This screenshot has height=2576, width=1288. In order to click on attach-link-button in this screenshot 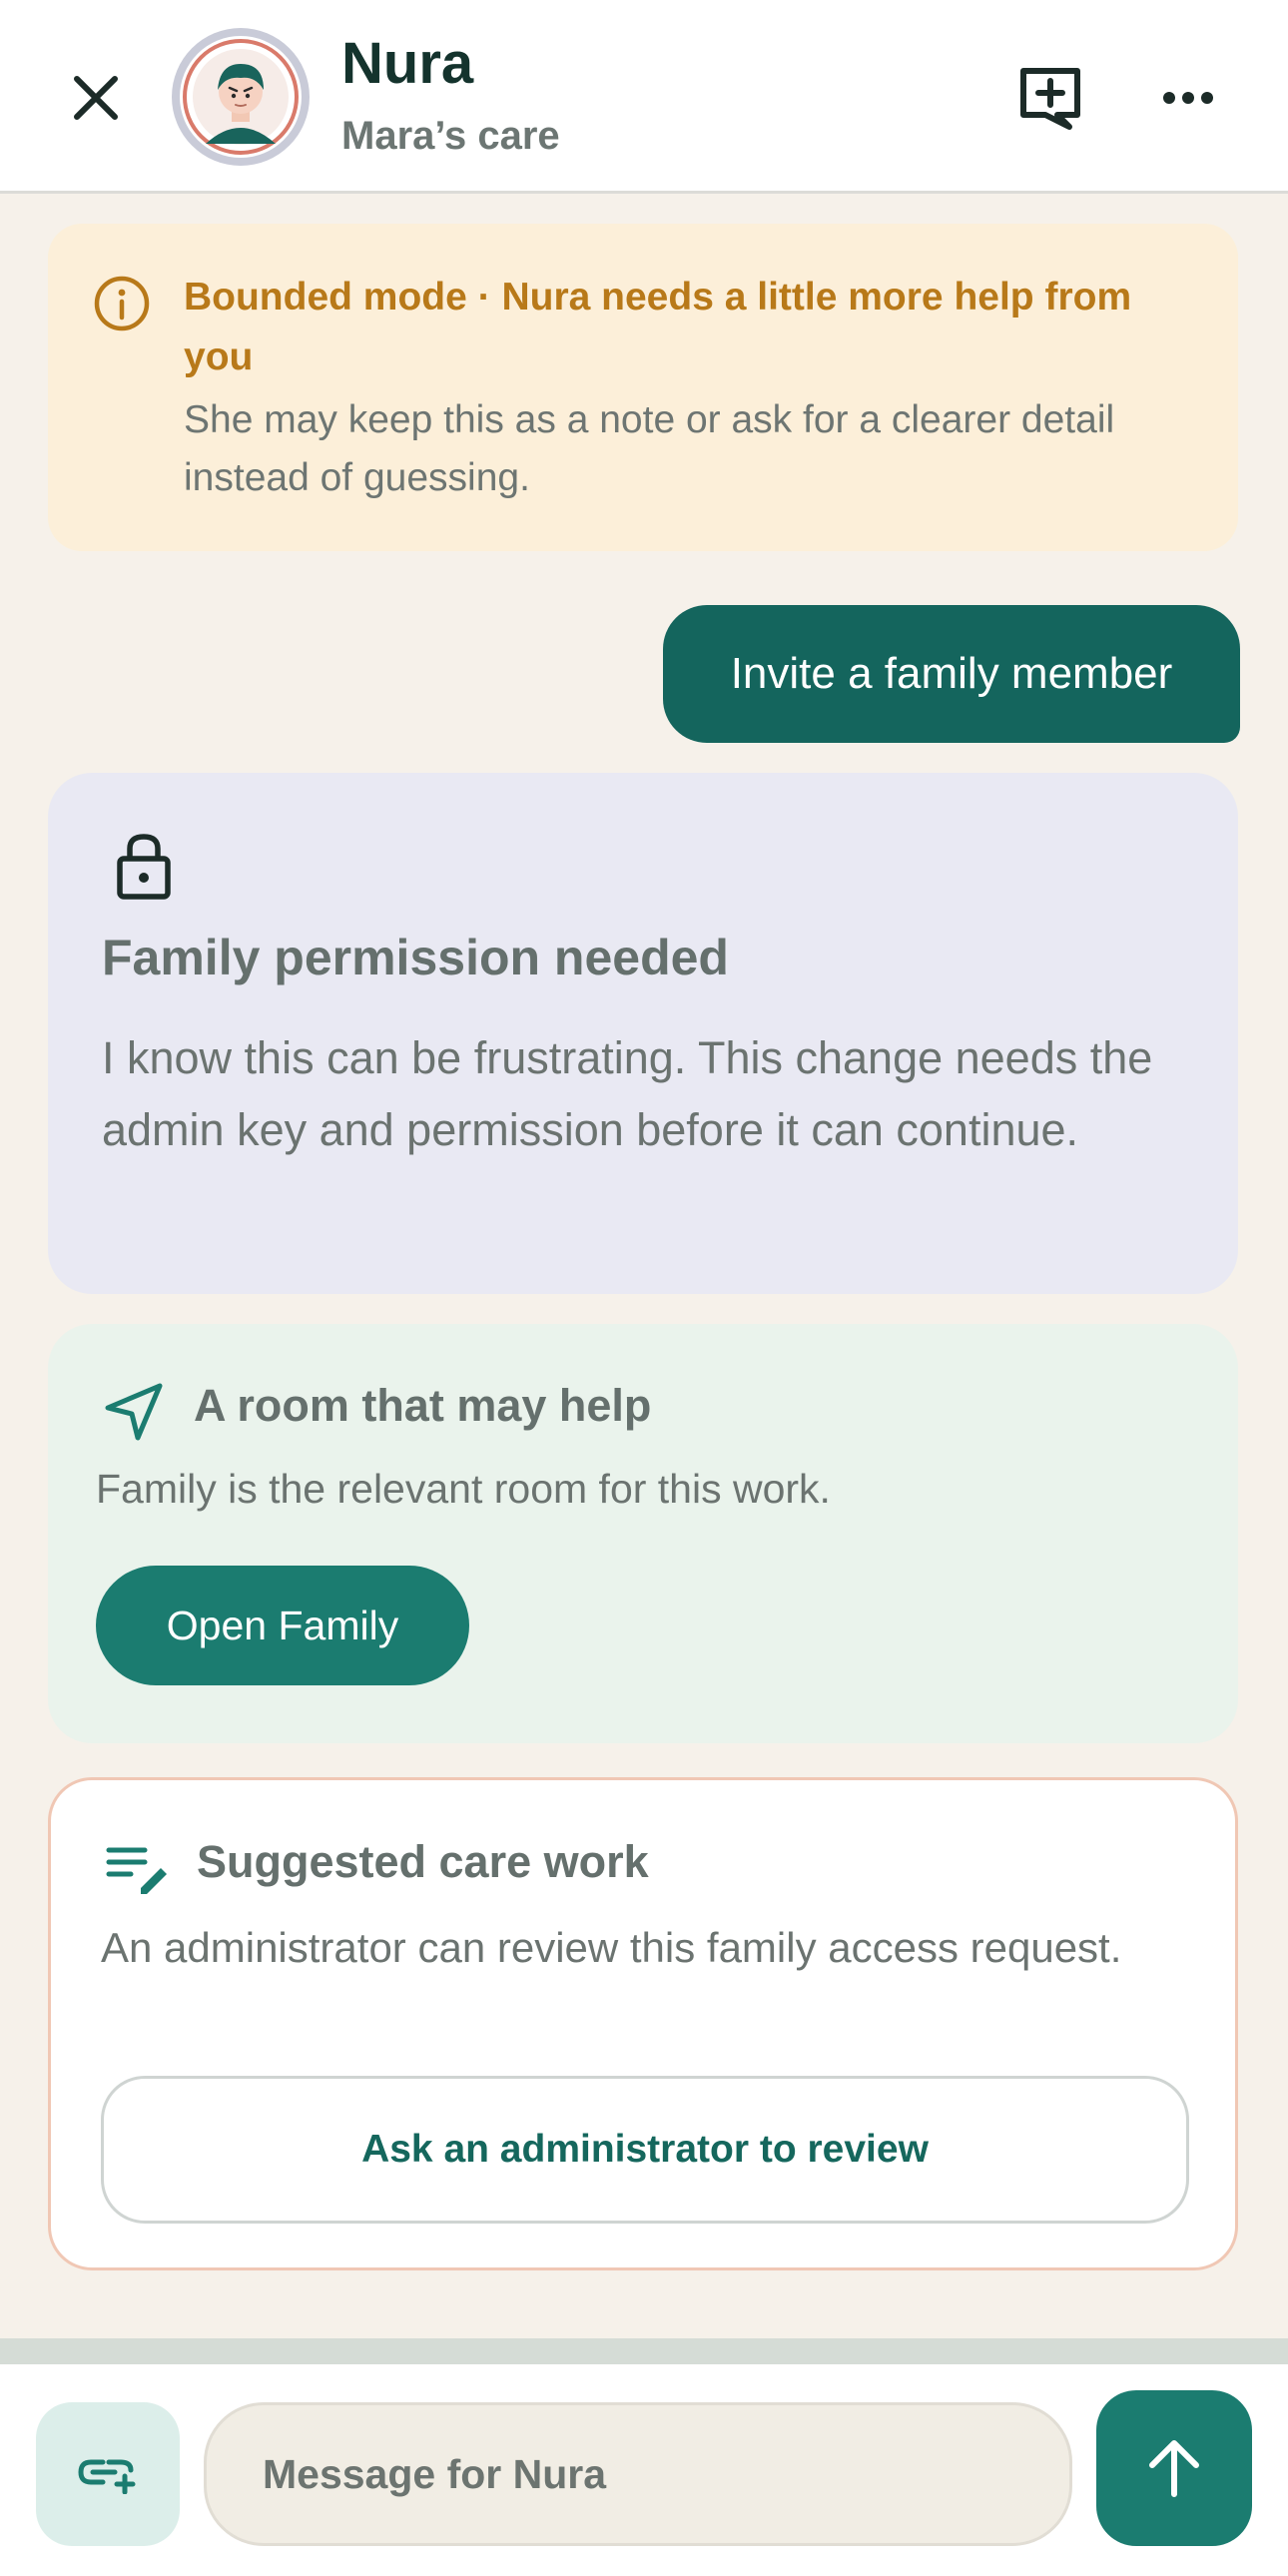, I will do `click(108, 2474)`.